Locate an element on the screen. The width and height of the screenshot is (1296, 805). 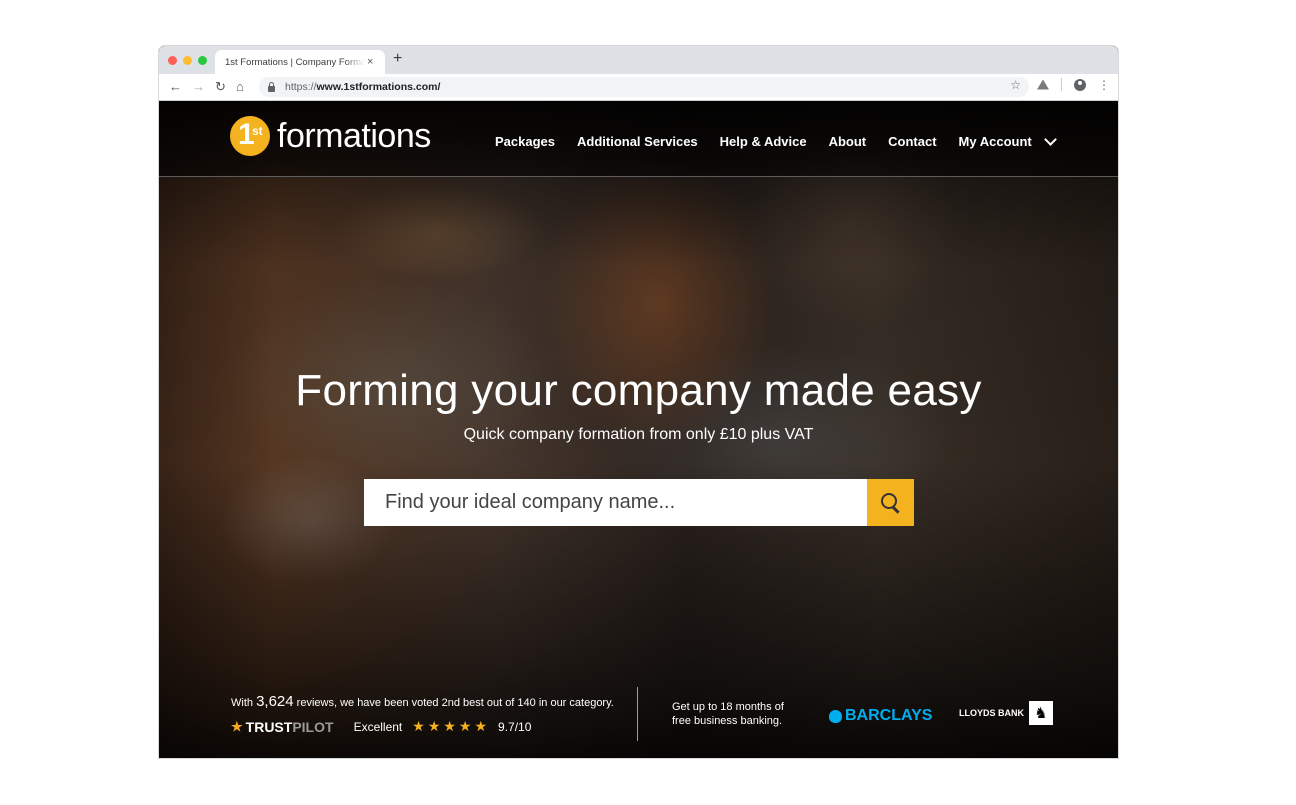
maximize-window-button is located at coordinates (202, 60).